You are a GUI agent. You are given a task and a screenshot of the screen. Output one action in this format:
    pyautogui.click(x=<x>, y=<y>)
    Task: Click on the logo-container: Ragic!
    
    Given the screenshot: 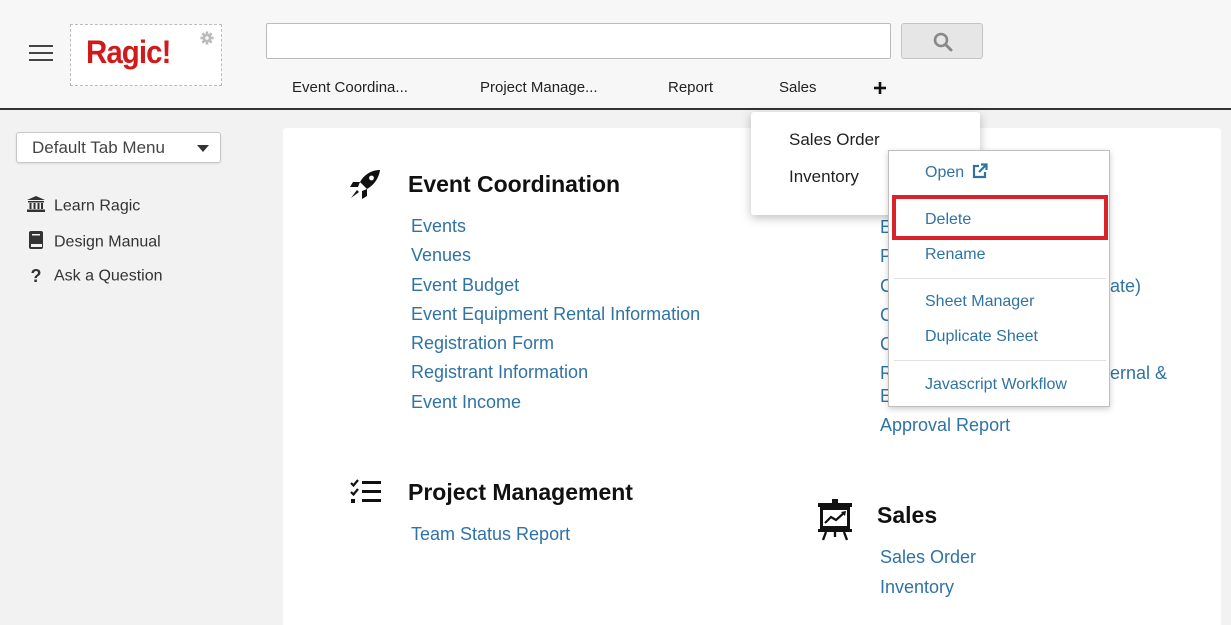 What is the action you would take?
    pyautogui.click(x=146, y=55)
    